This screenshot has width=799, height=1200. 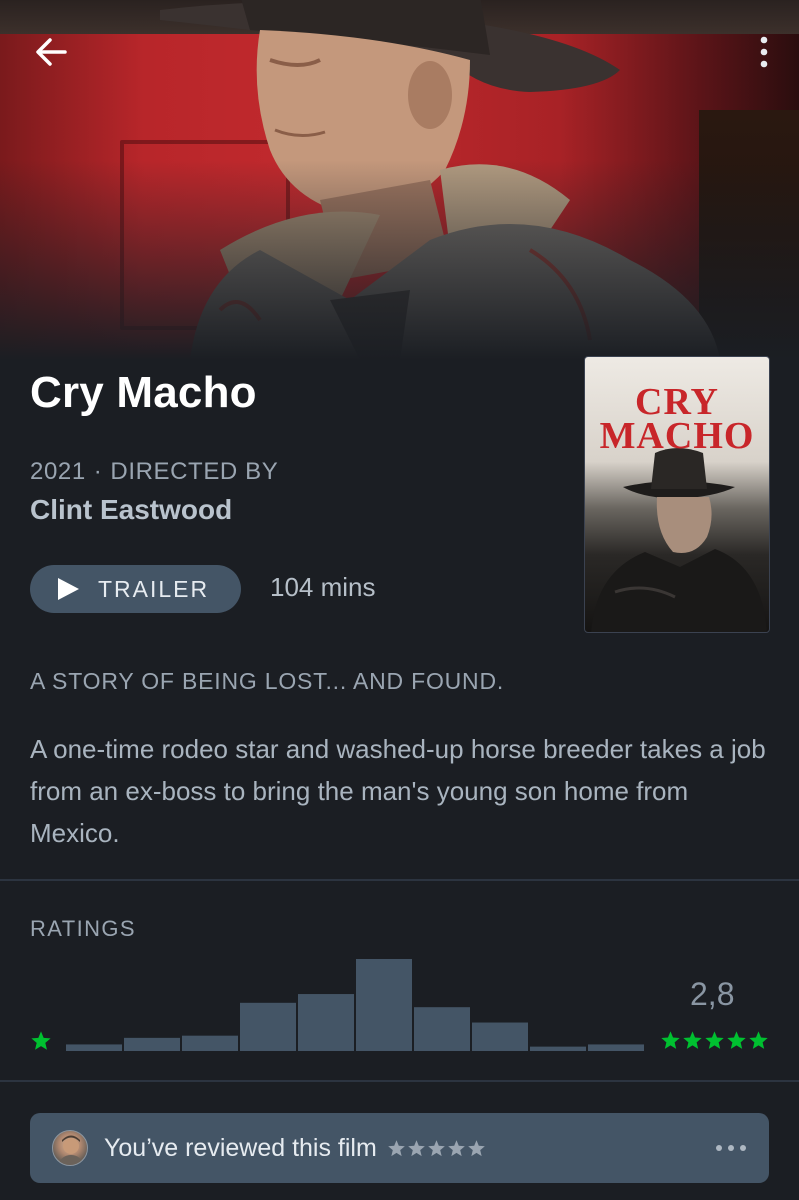 What do you see at coordinates (399, 1081) in the screenshot?
I see `divider-bottom` at bounding box center [399, 1081].